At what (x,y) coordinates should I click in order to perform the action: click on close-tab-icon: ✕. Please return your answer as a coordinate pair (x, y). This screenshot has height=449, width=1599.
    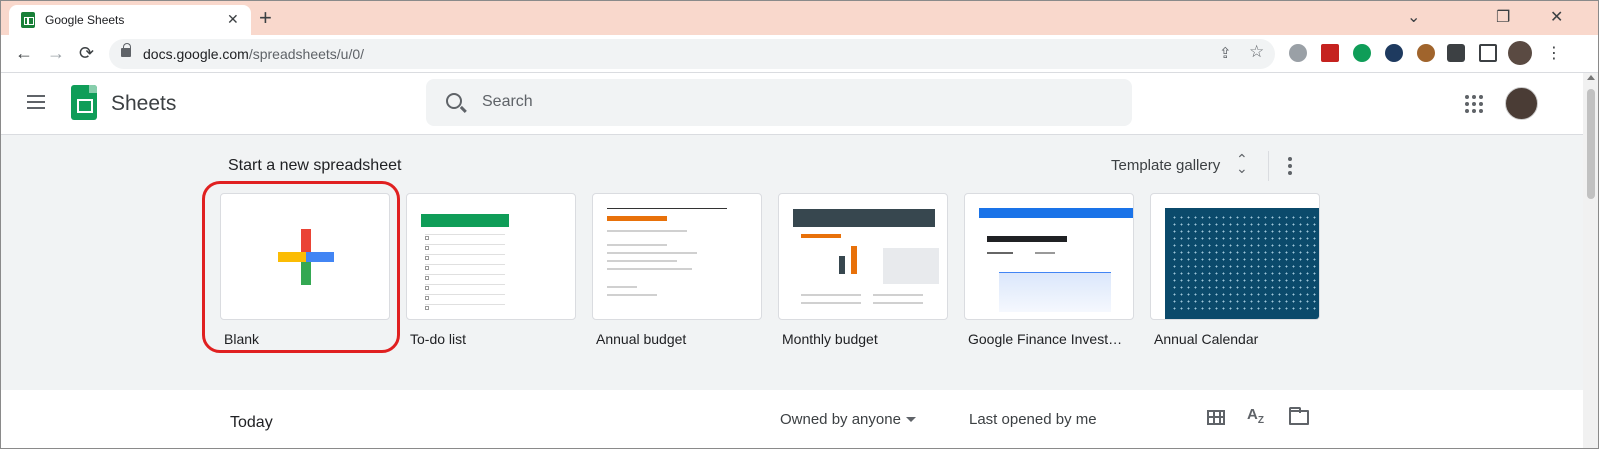
    Looking at the image, I should click on (233, 19).